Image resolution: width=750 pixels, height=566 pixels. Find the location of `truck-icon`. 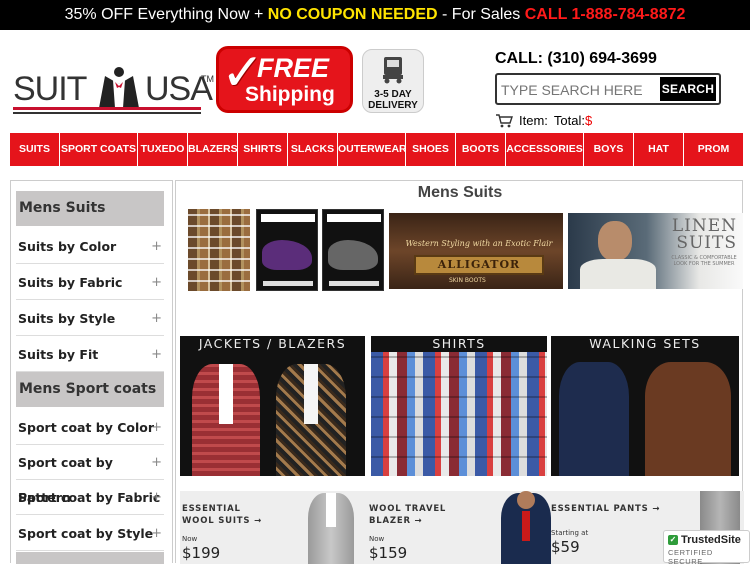

truck-icon is located at coordinates (393, 70).